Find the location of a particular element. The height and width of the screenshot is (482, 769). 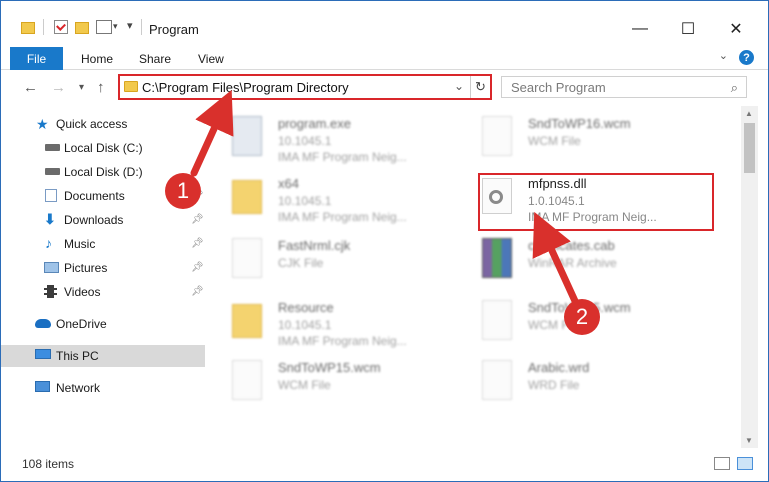

sidebar-item-label: Music is located at coordinates (80, 244).